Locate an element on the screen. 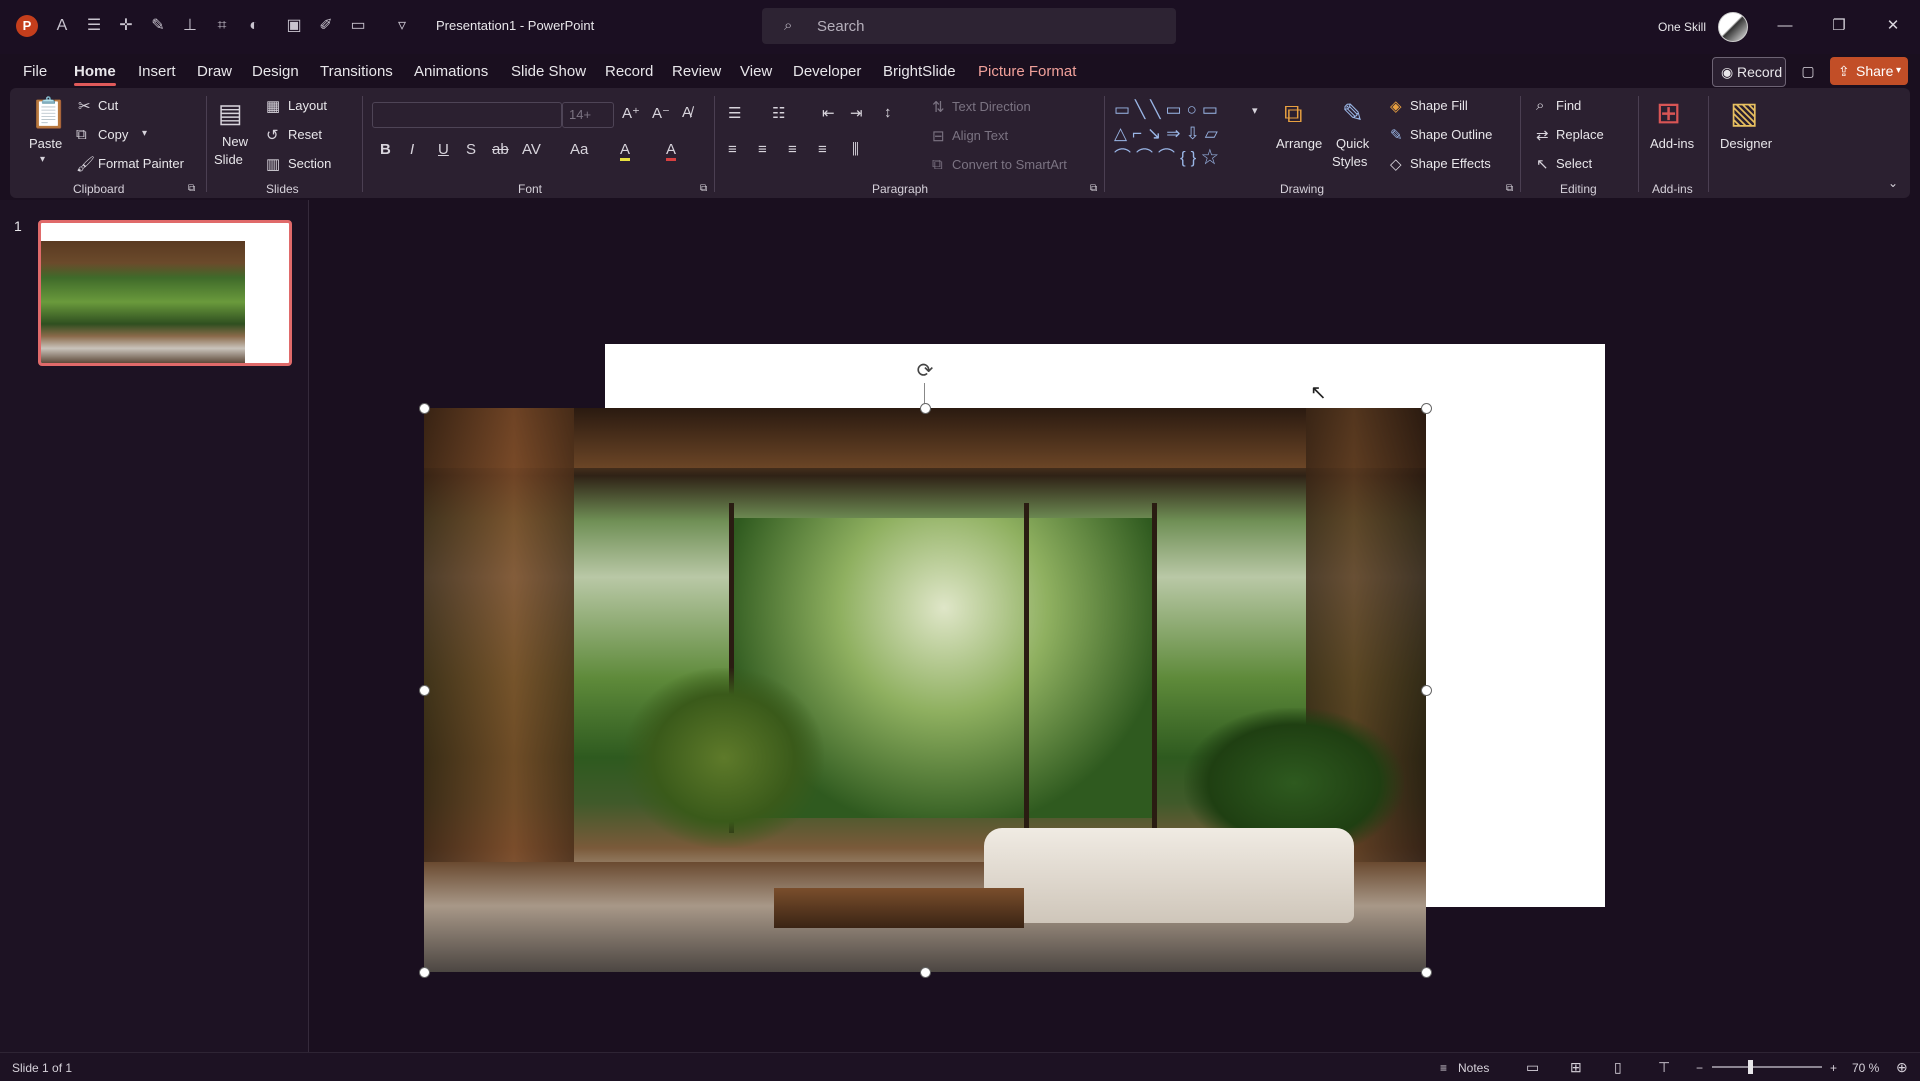  font-name-select is located at coordinates (467, 115).